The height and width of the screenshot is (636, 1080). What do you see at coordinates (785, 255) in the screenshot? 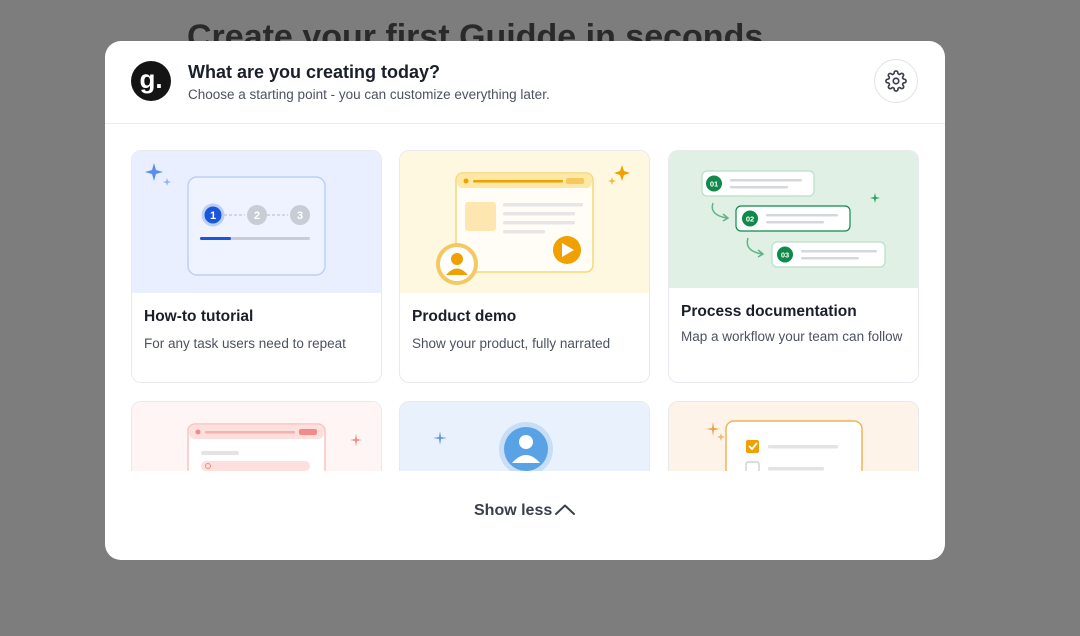
I see `step-label: 03` at bounding box center [785, 255].